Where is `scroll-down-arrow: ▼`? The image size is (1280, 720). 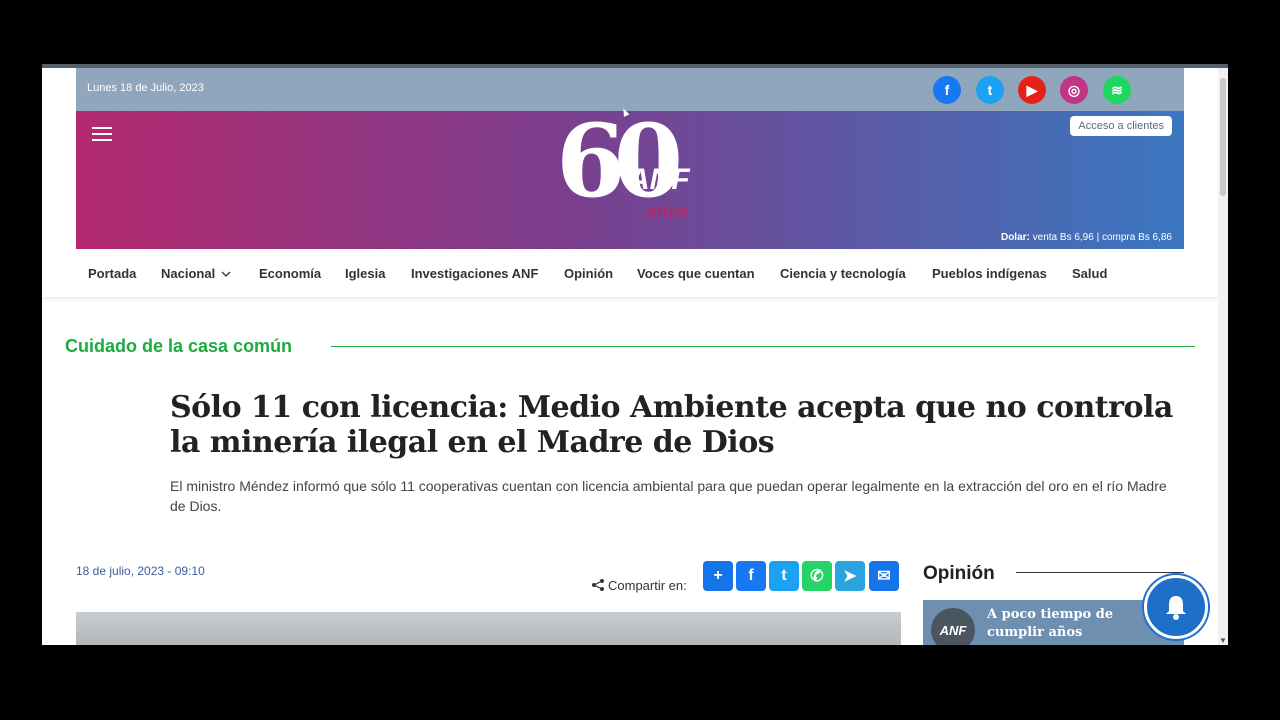
scroll-down-arrow: ▼ is located at coordinates (1223, 640).